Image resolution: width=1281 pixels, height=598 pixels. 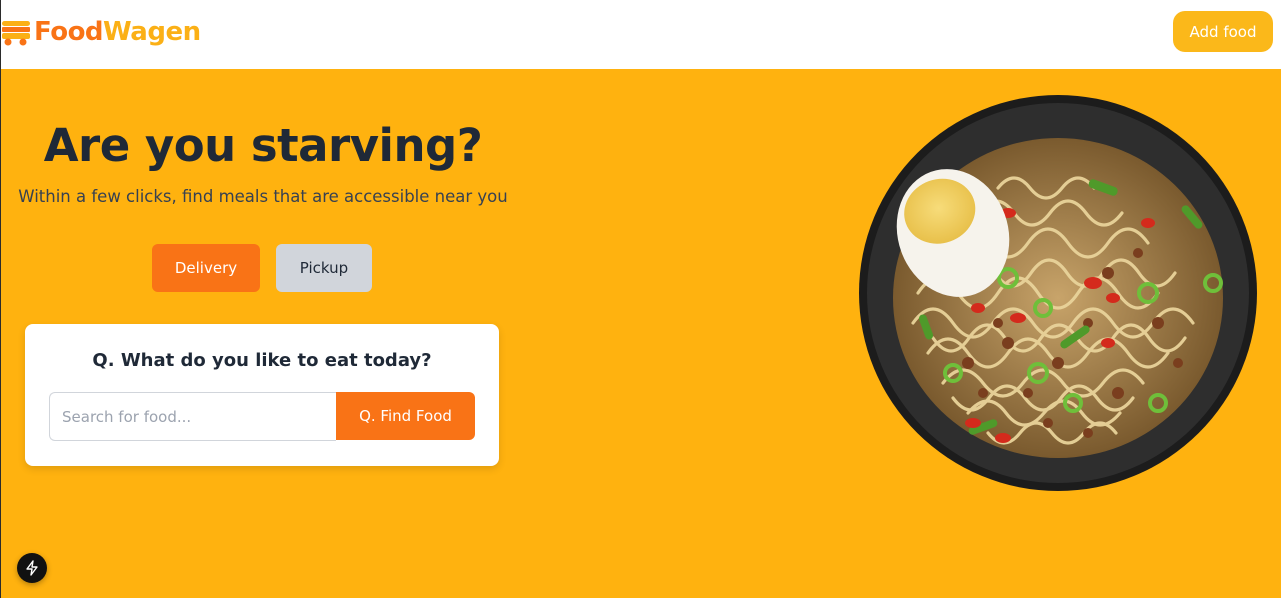 I want to click on find-food-button: Q. Find Food, so click(x=405, y=416).